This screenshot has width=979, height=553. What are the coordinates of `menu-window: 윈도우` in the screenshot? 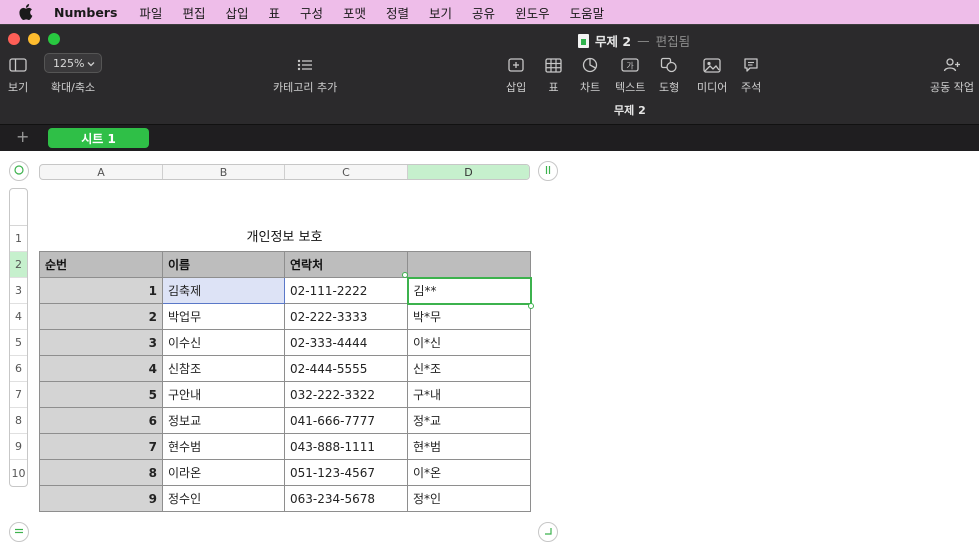 It's located at (532, 12).